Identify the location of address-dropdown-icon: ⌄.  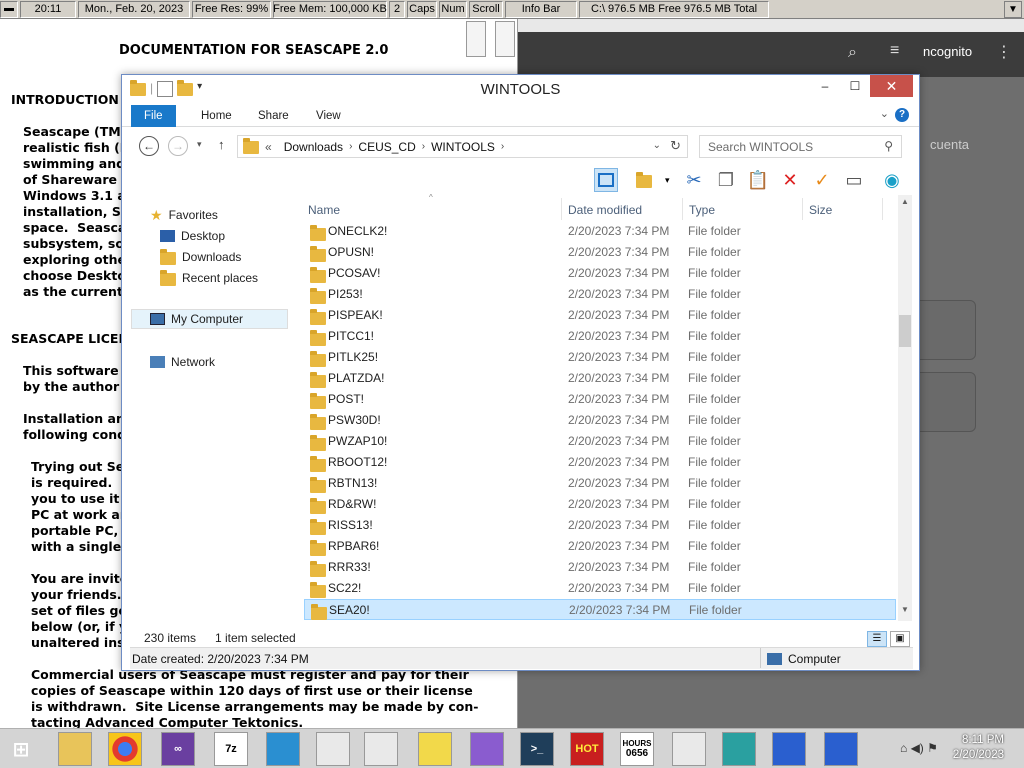
(657, 145).